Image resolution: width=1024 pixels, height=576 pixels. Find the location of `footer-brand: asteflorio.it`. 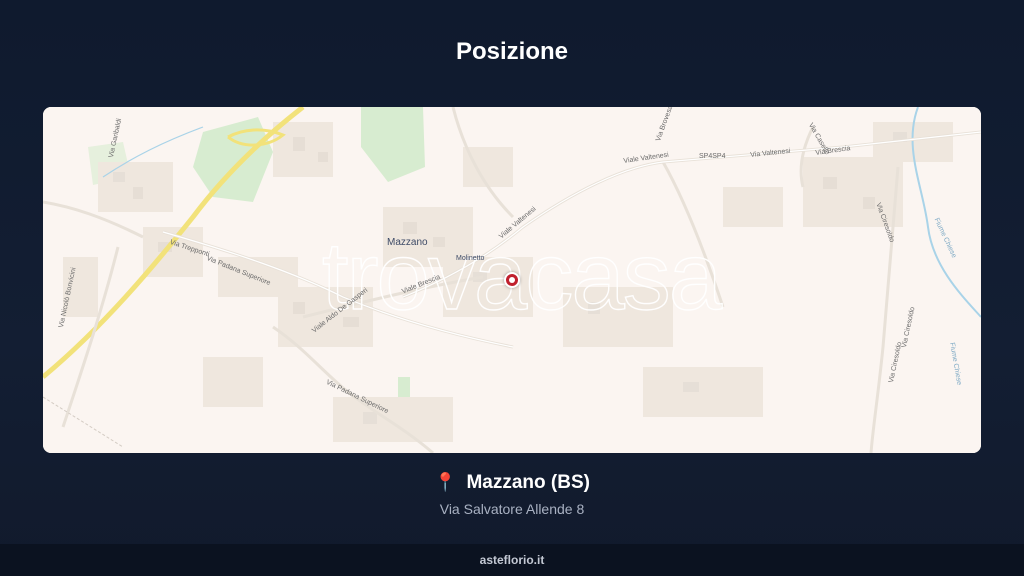

footer-brand: asteflorio.it is located at coordinates (512, 560).